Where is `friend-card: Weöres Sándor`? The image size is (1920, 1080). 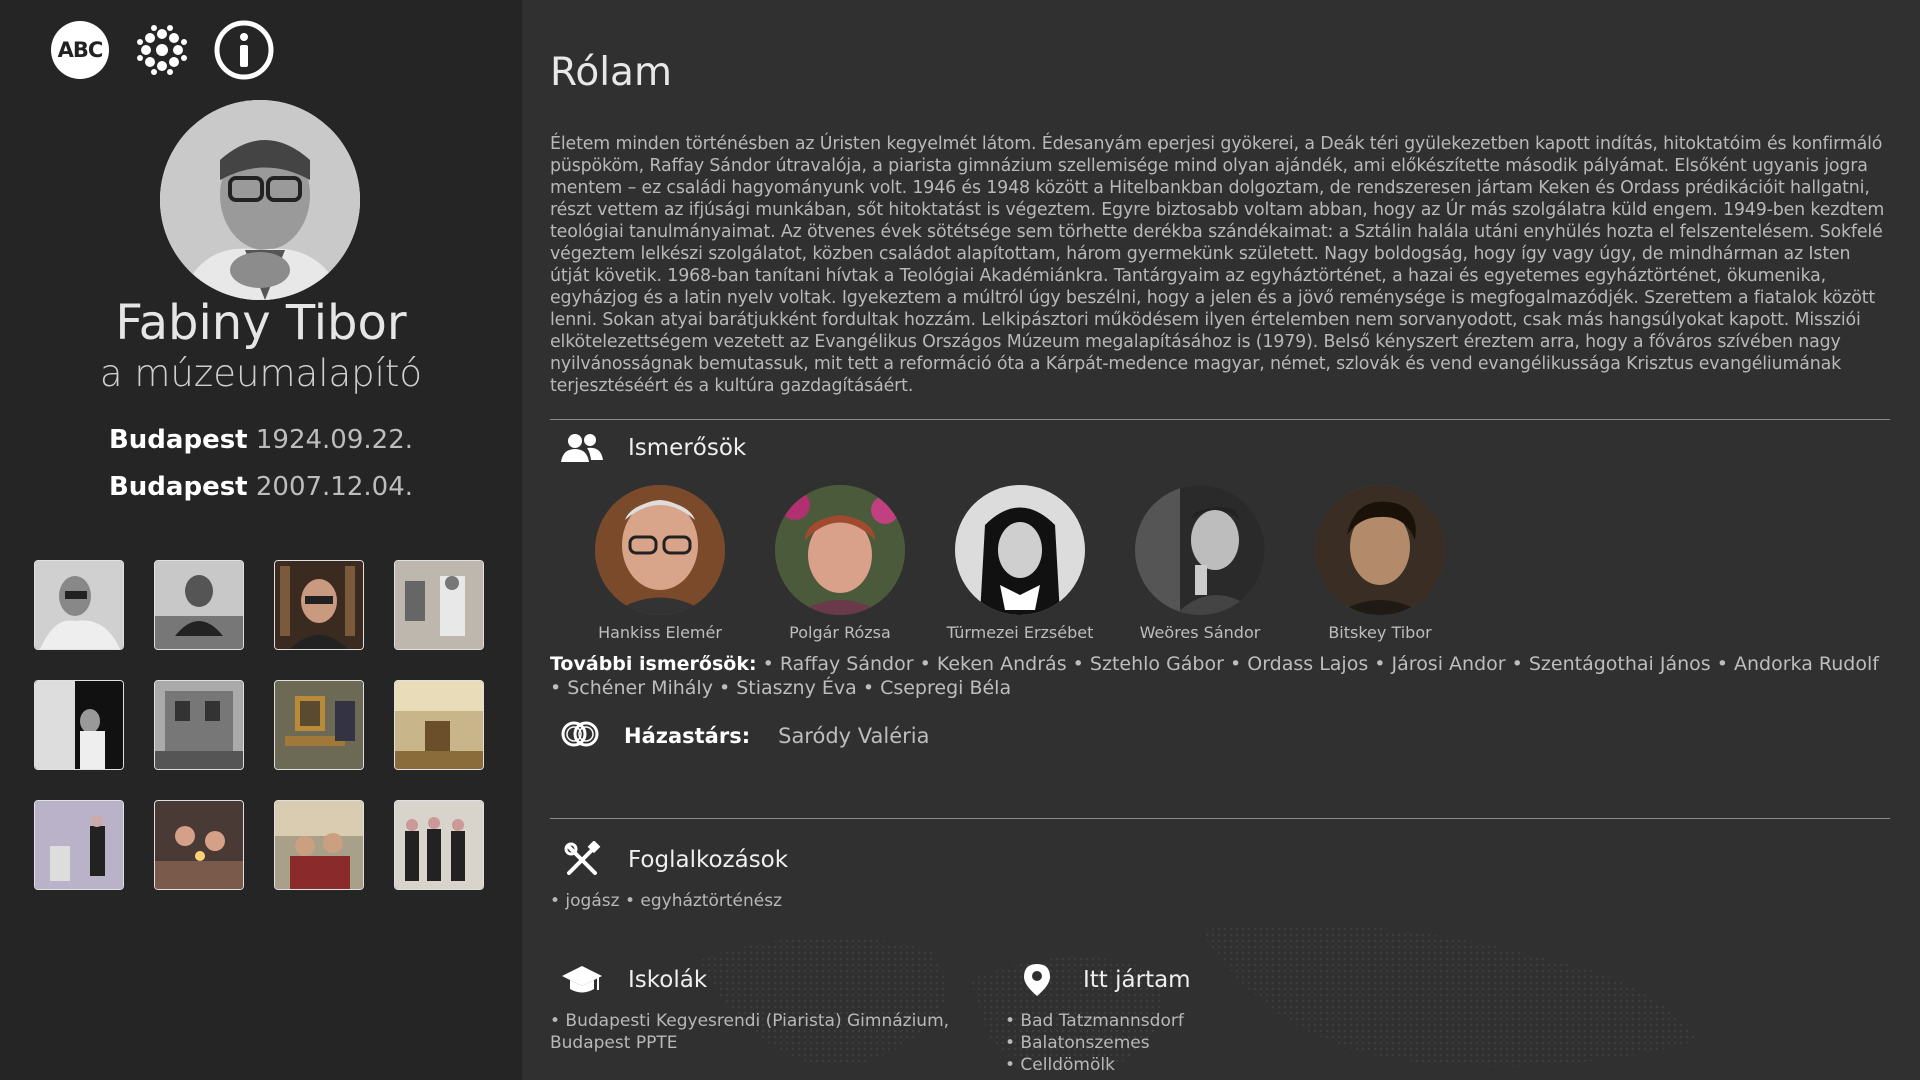
friend-card: Weöres Sándor is located at coordinates (1200, 563).